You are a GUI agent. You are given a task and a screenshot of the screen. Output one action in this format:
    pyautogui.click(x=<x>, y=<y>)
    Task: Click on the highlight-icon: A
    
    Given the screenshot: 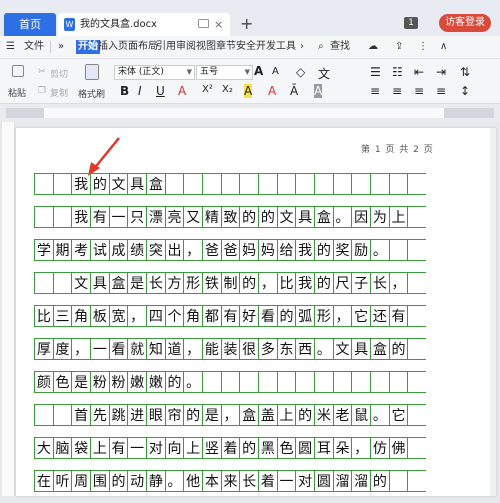 What is the action you would take?
    pyautogui.click(x=248, y=91)
    